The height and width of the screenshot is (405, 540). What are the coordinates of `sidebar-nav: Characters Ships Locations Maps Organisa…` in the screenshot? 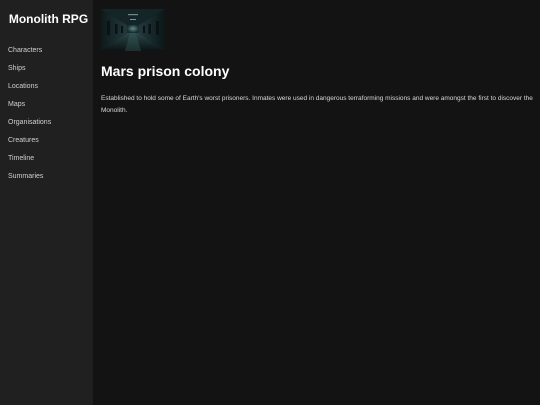 It's located at (46, 114).